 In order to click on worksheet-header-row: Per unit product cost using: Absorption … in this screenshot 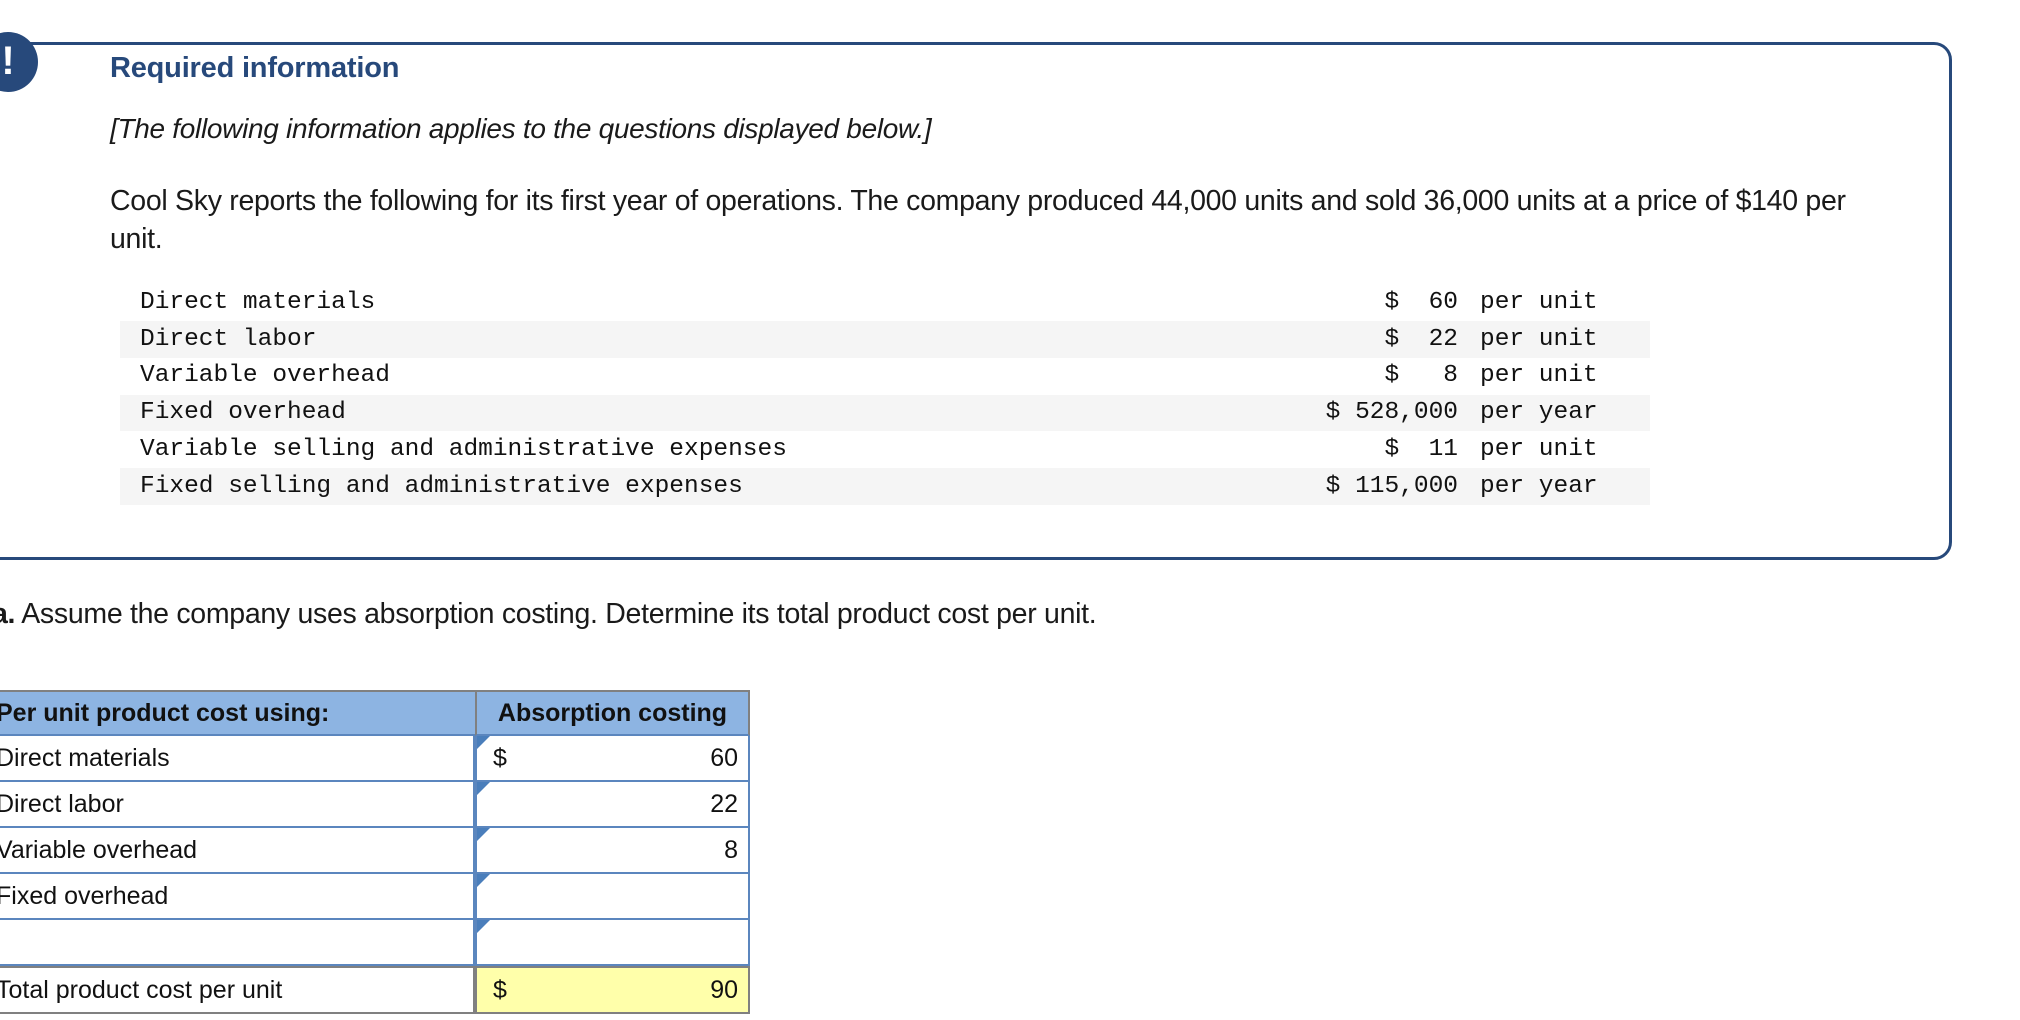, I will do `click(375, 713)`.